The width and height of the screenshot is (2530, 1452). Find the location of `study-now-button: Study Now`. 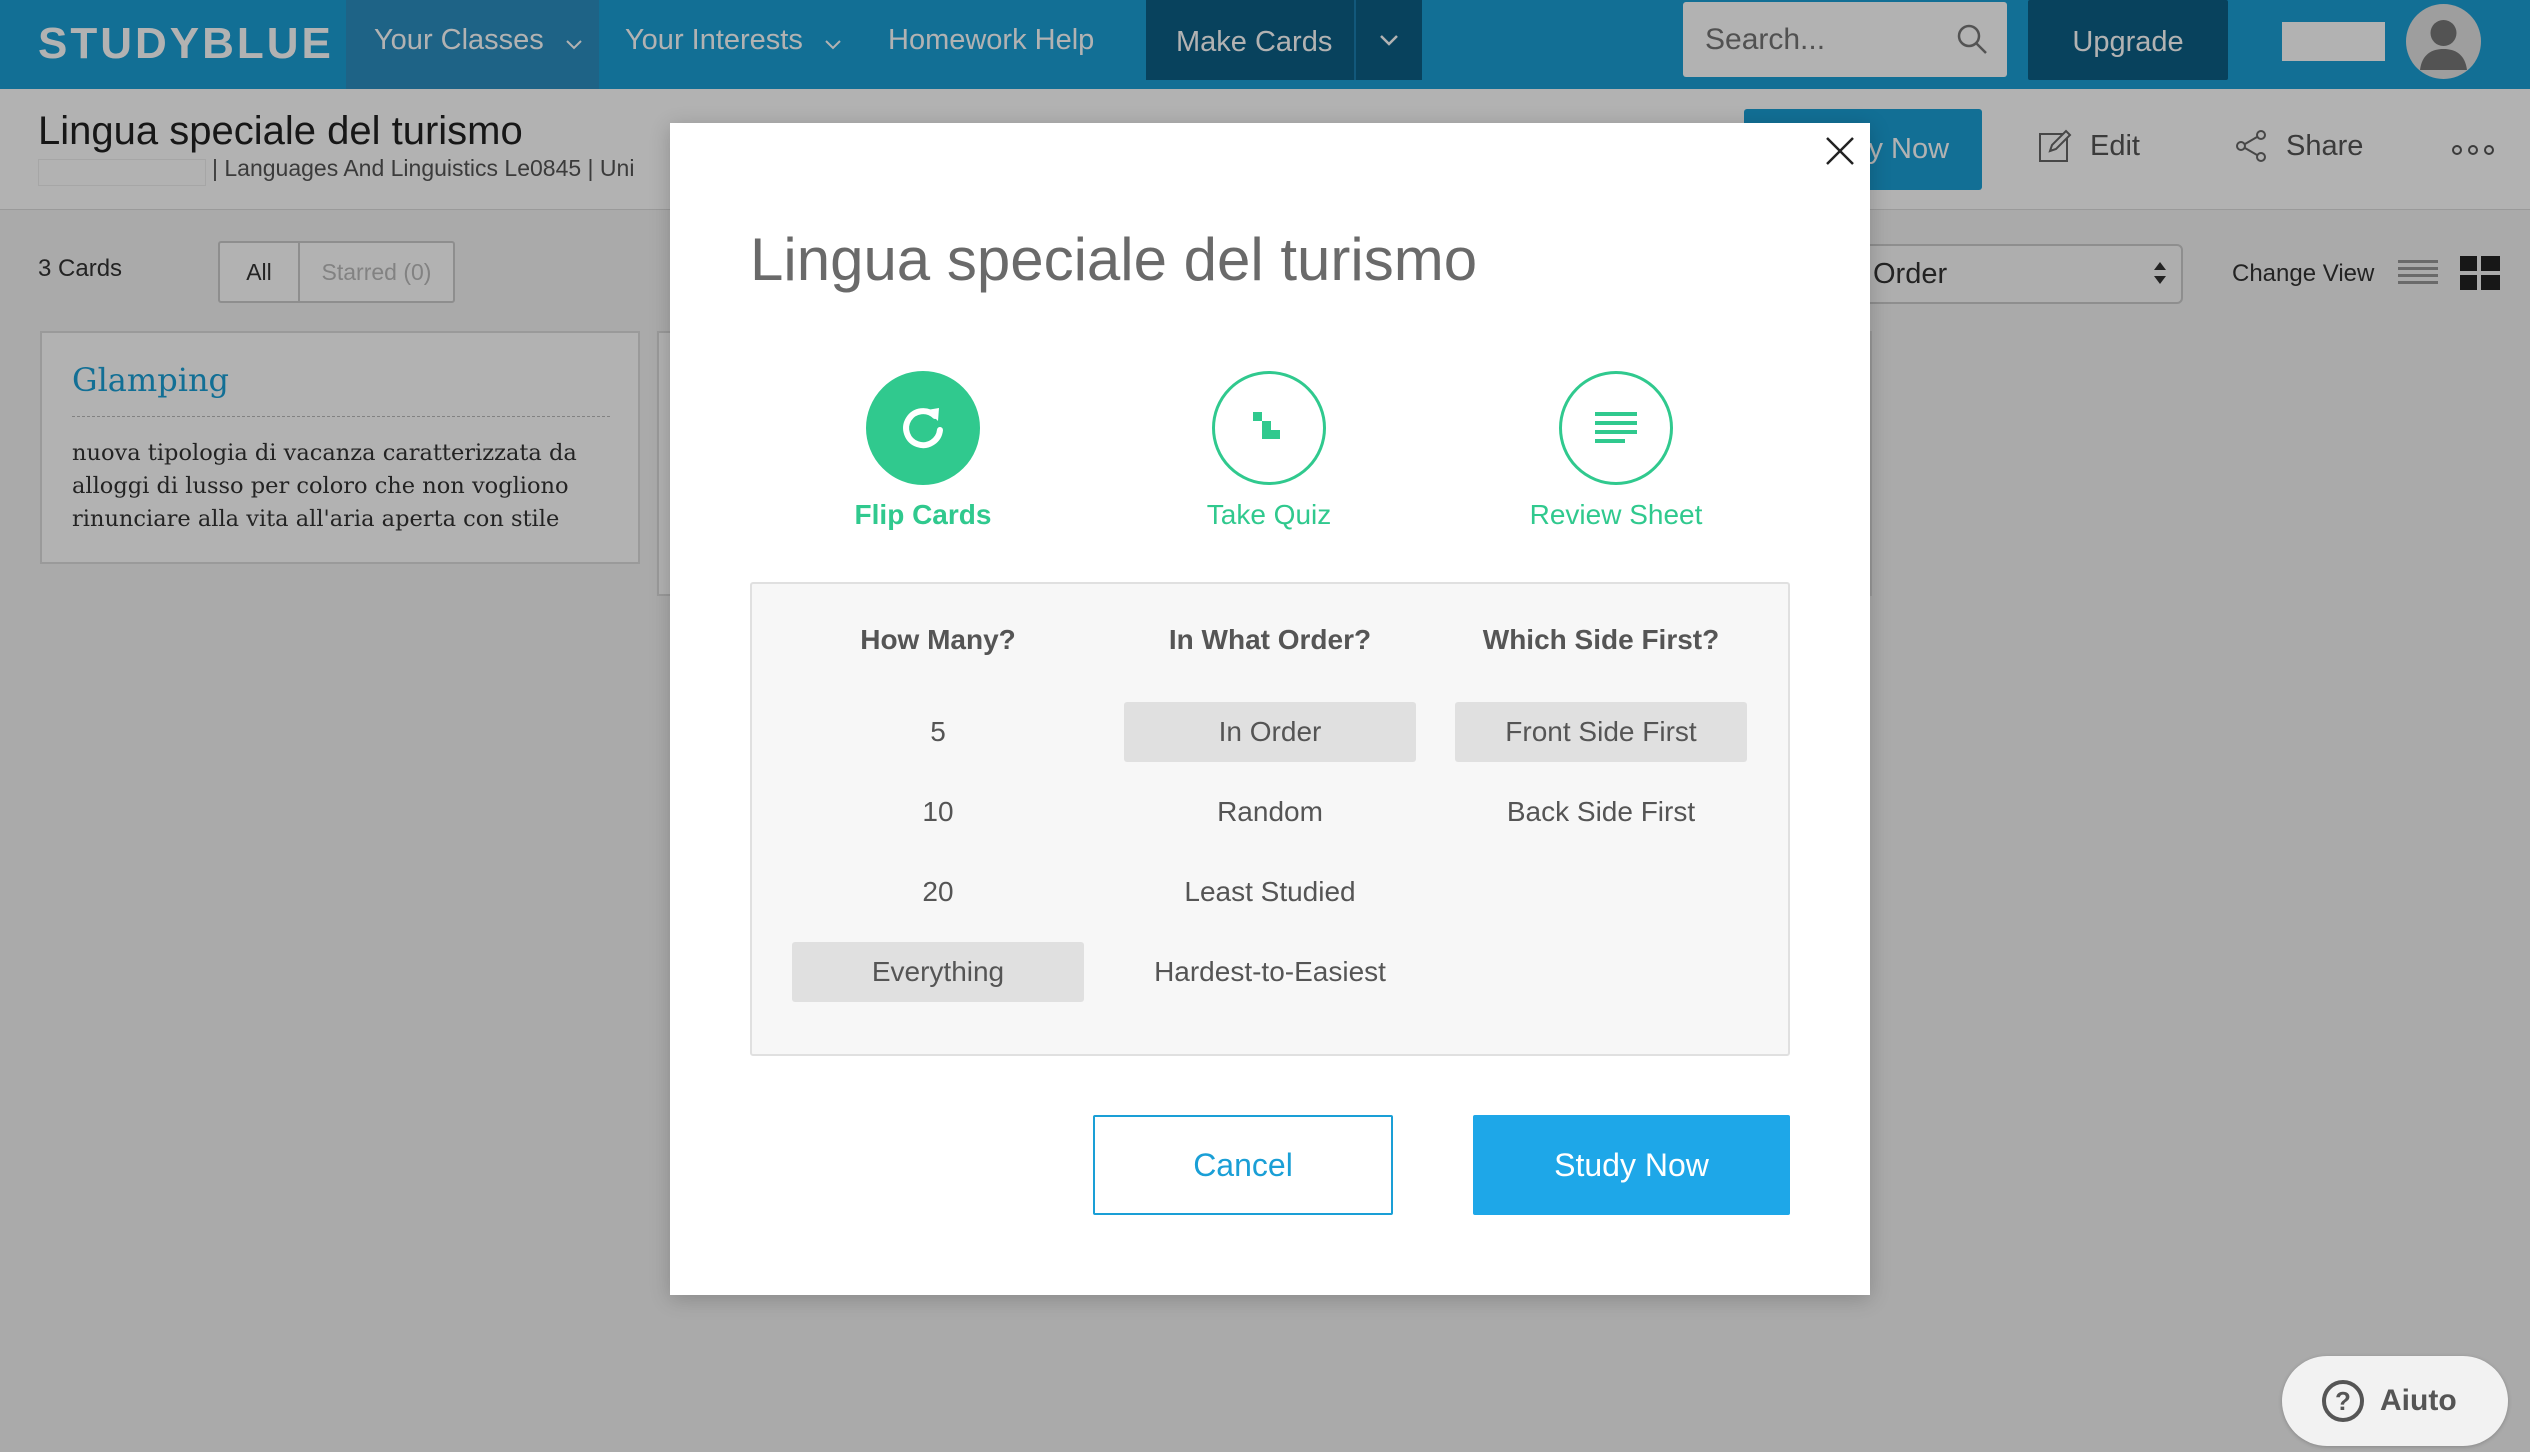

study-now-button: Study Now is located at coordinates (1631, 1165).